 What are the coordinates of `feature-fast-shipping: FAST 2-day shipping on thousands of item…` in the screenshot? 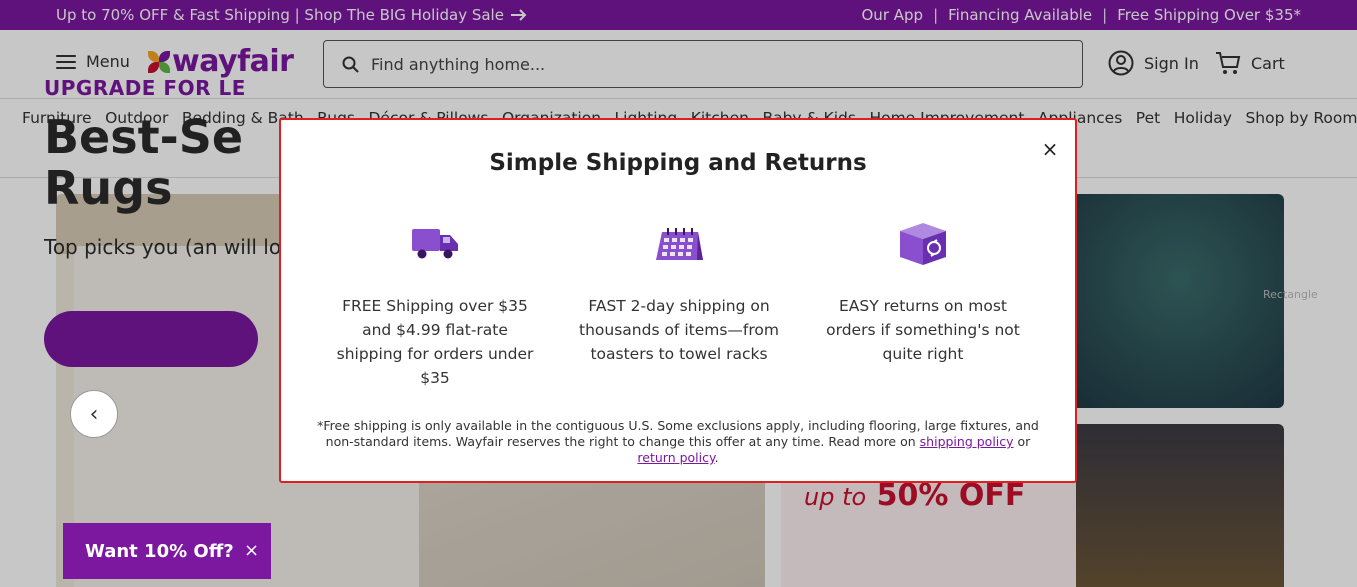 It's located at (679, 292).